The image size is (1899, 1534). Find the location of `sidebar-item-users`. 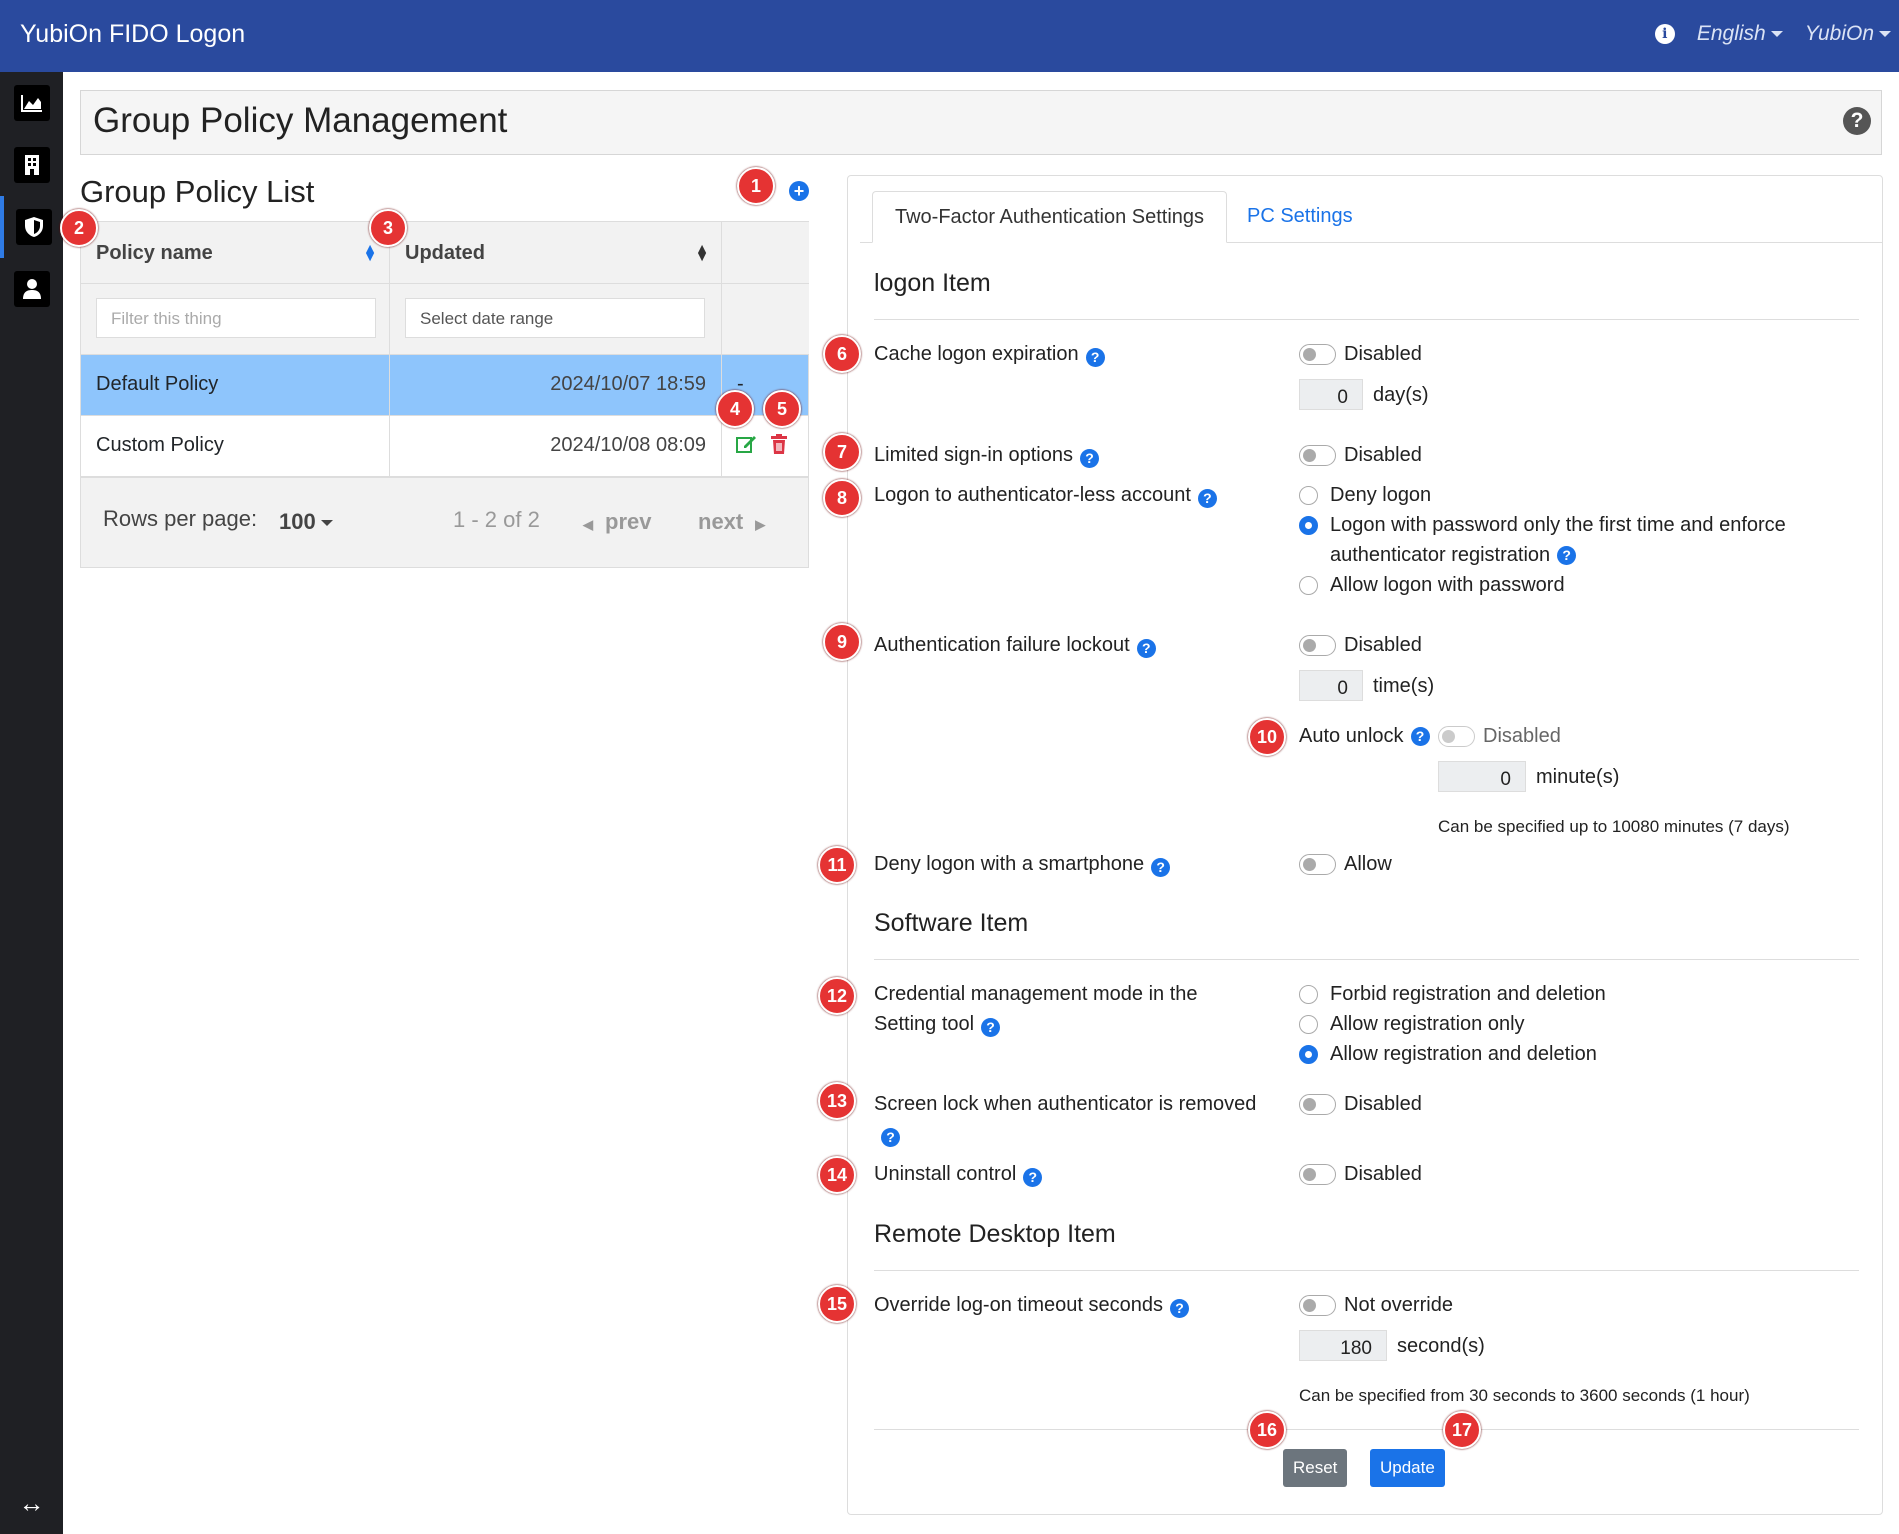

sidebar-item-users is located at coordinates (31, 289).